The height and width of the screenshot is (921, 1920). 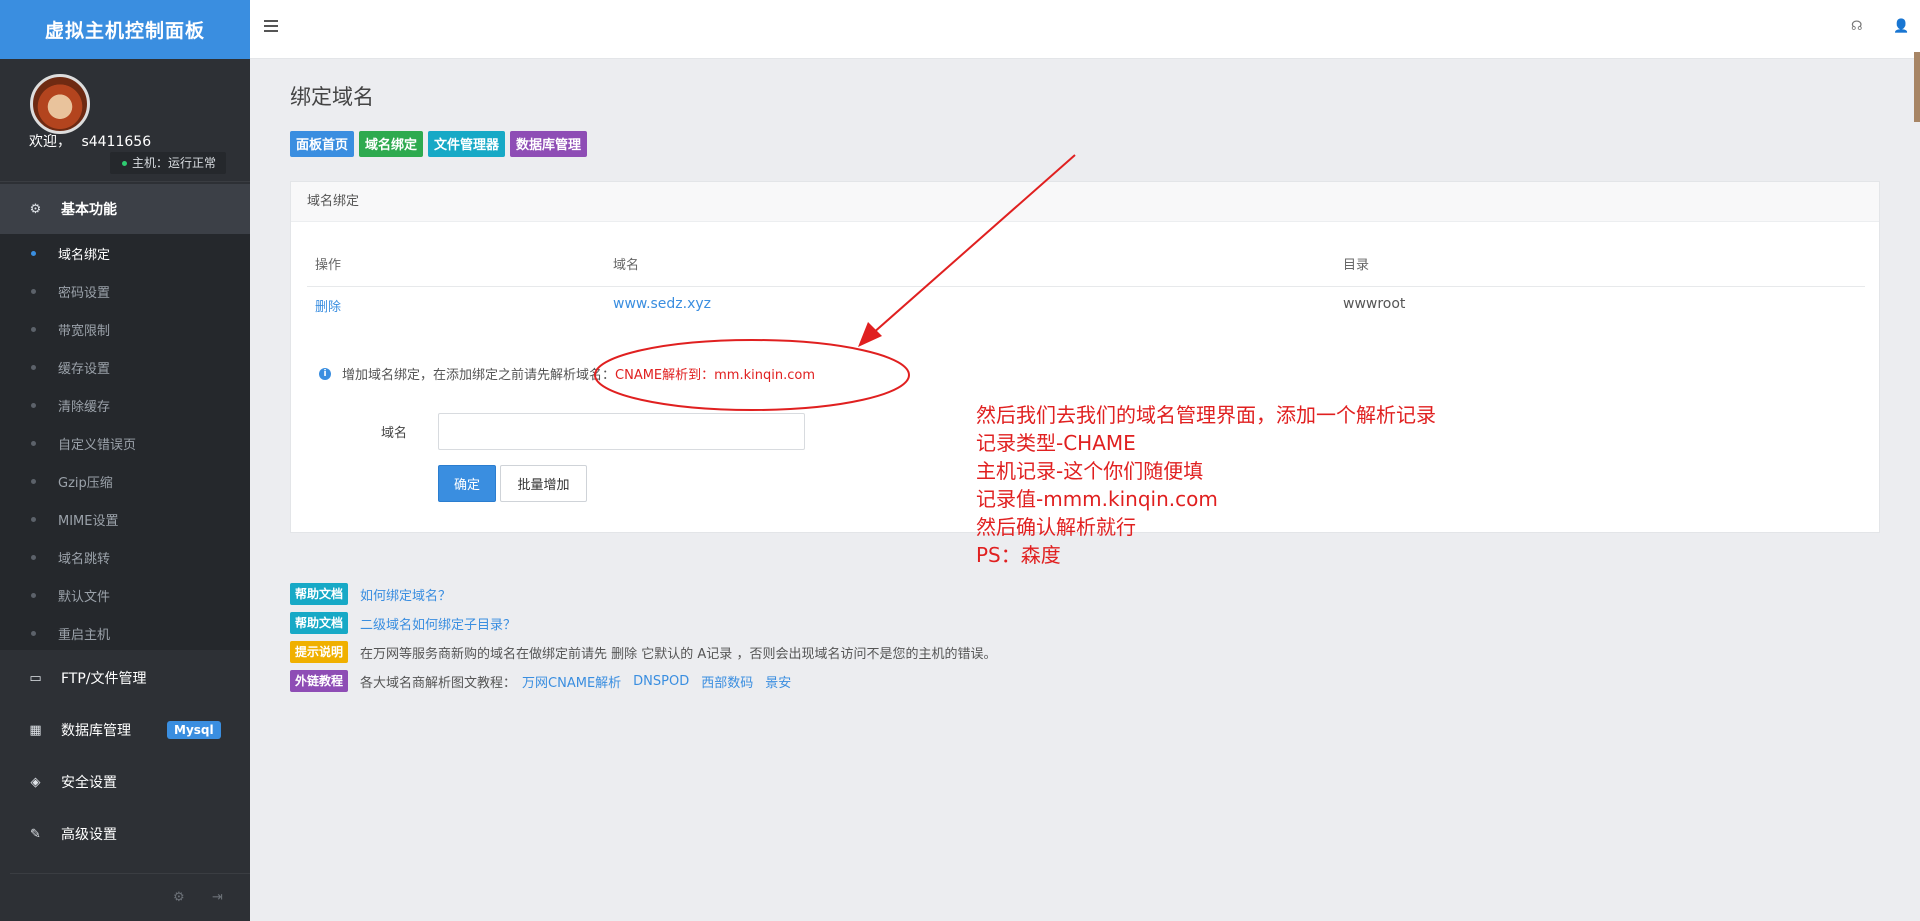 What do you see at coordinates (125, 291) in the screenshot?
I see `sidebar-item-password: 密码设置` at bounding box center [125, 291].